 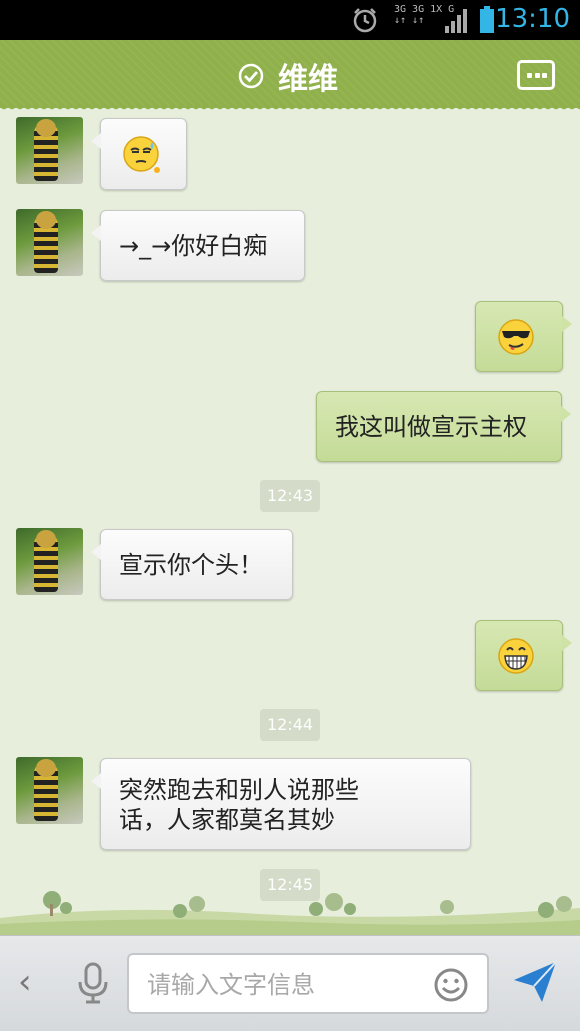 I want to click on alarm-icon, so click(x=365, y=20).